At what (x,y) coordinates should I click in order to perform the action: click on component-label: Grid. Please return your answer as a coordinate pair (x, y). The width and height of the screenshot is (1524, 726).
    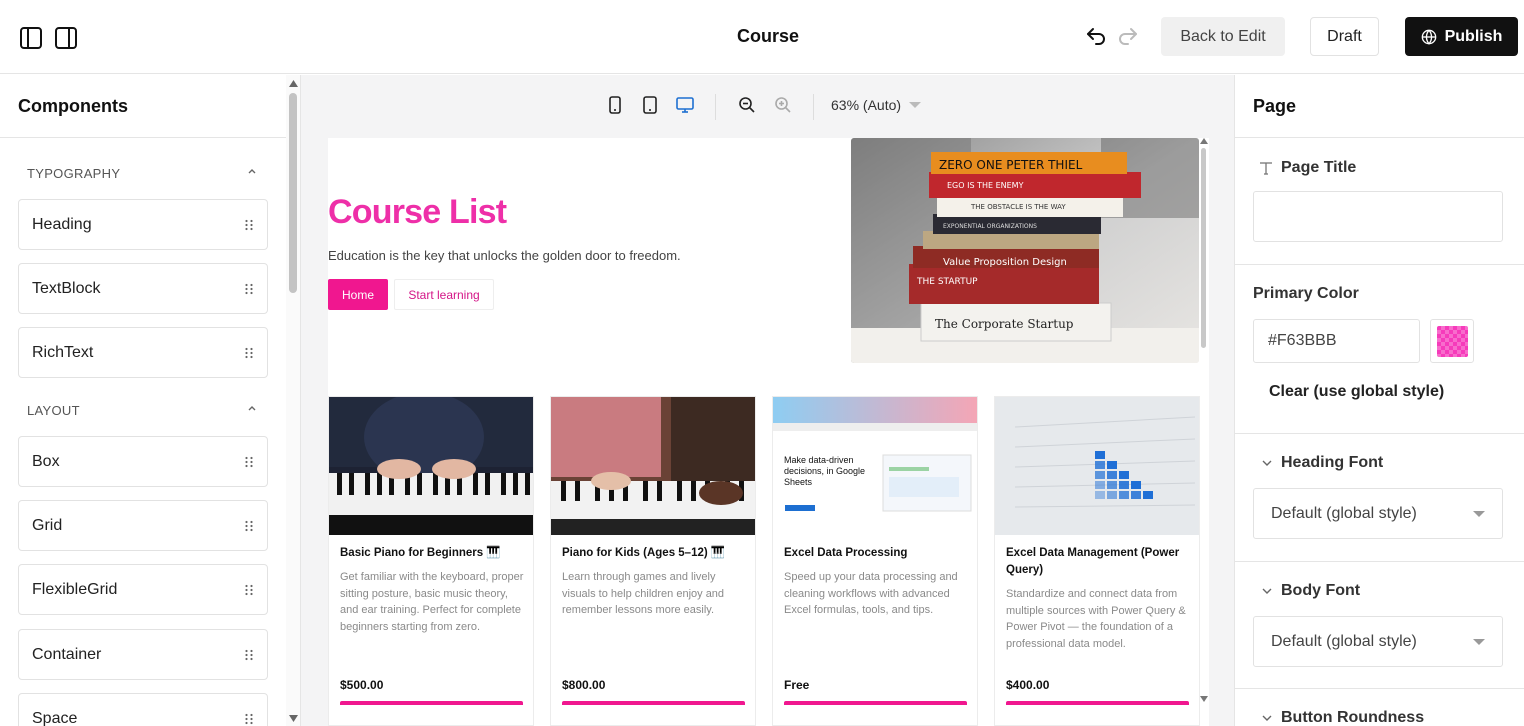
    Looking at the image, I should click on (47, 525).